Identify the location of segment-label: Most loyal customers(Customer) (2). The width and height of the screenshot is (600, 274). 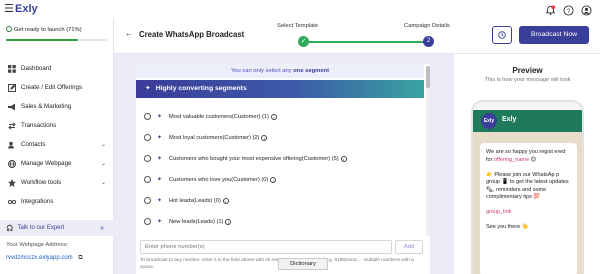
(214, 137).